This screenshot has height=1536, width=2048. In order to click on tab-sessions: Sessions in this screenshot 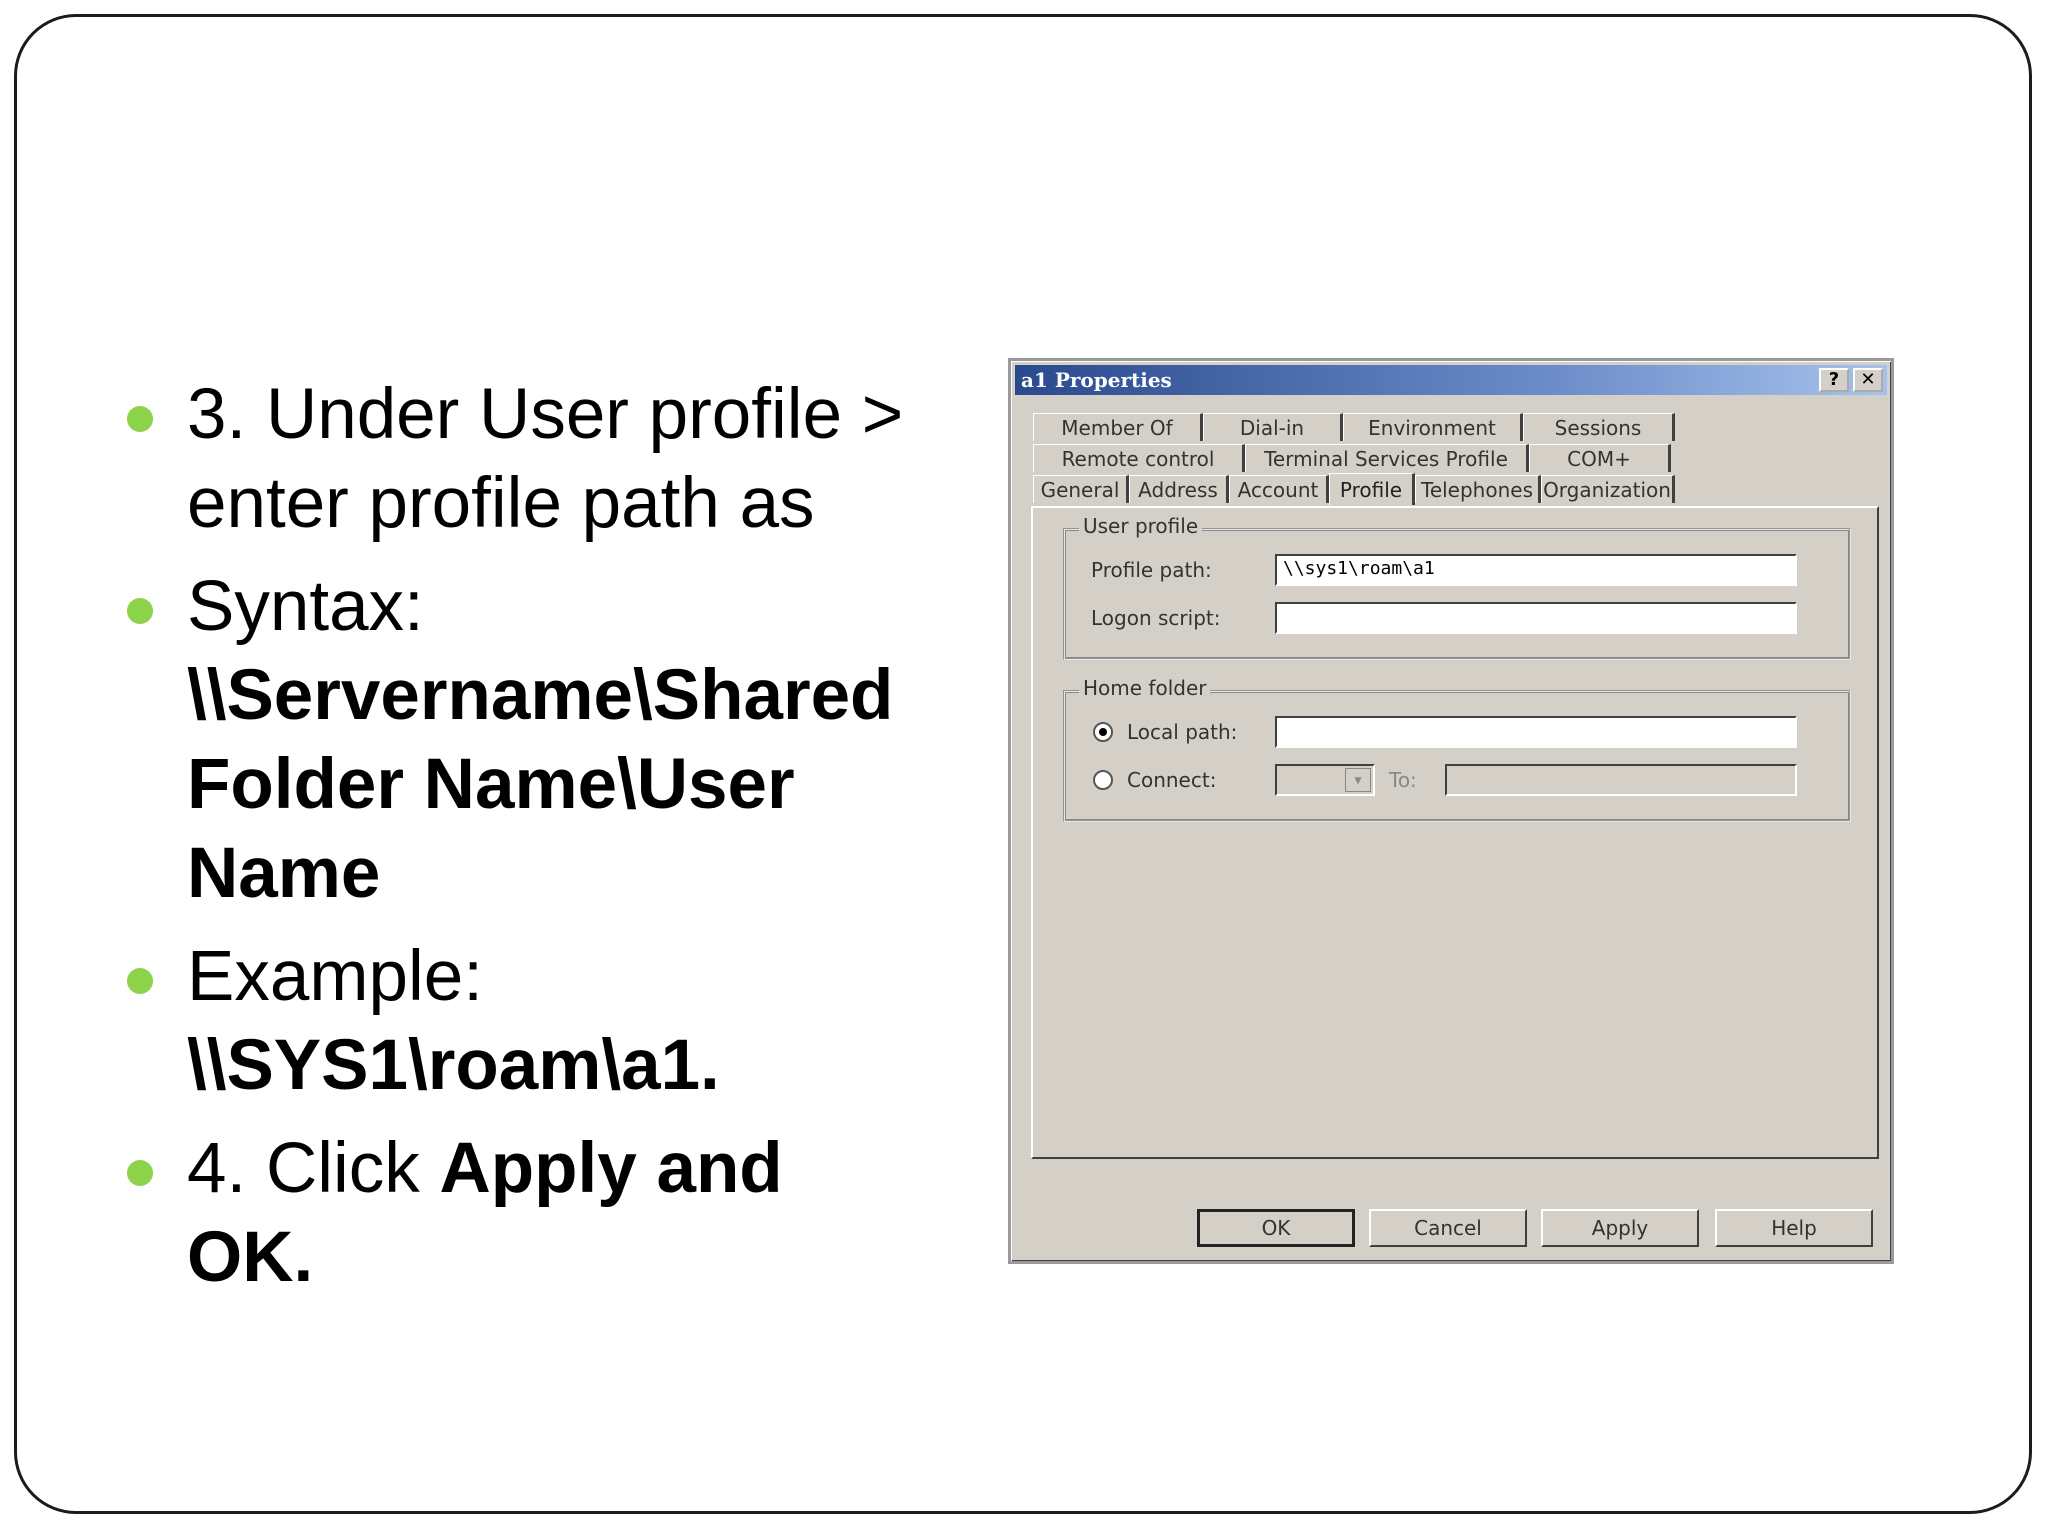, I will do `click(1599, 427)`.